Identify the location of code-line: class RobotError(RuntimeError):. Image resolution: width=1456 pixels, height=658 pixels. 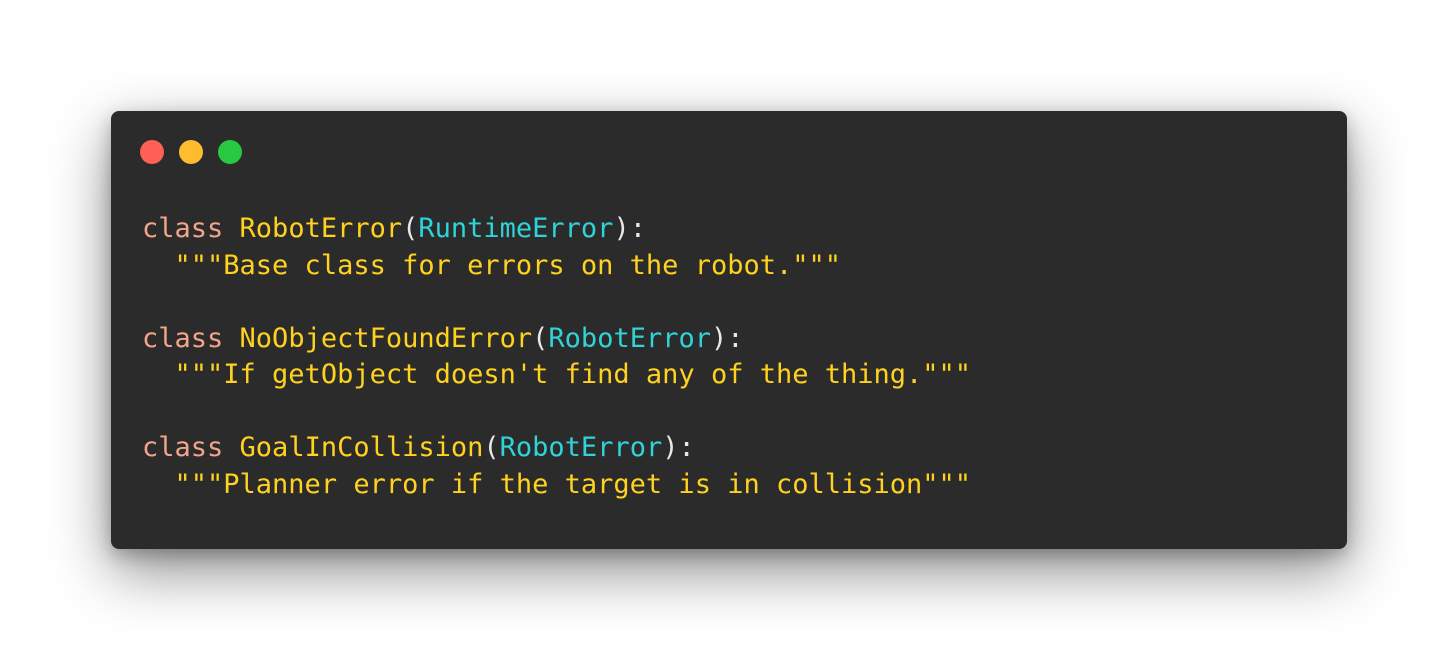
(556, 229).